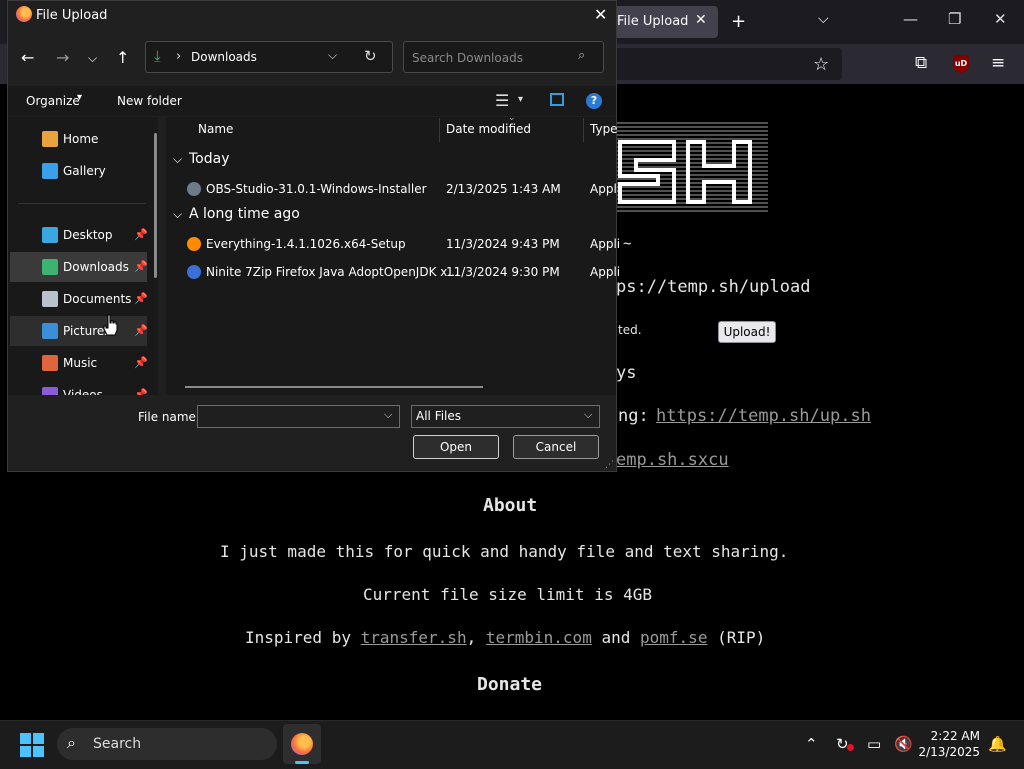  Describe the element at coordinates (604, 129) in the screenshot. I see `column-header-type: Type` at that location.